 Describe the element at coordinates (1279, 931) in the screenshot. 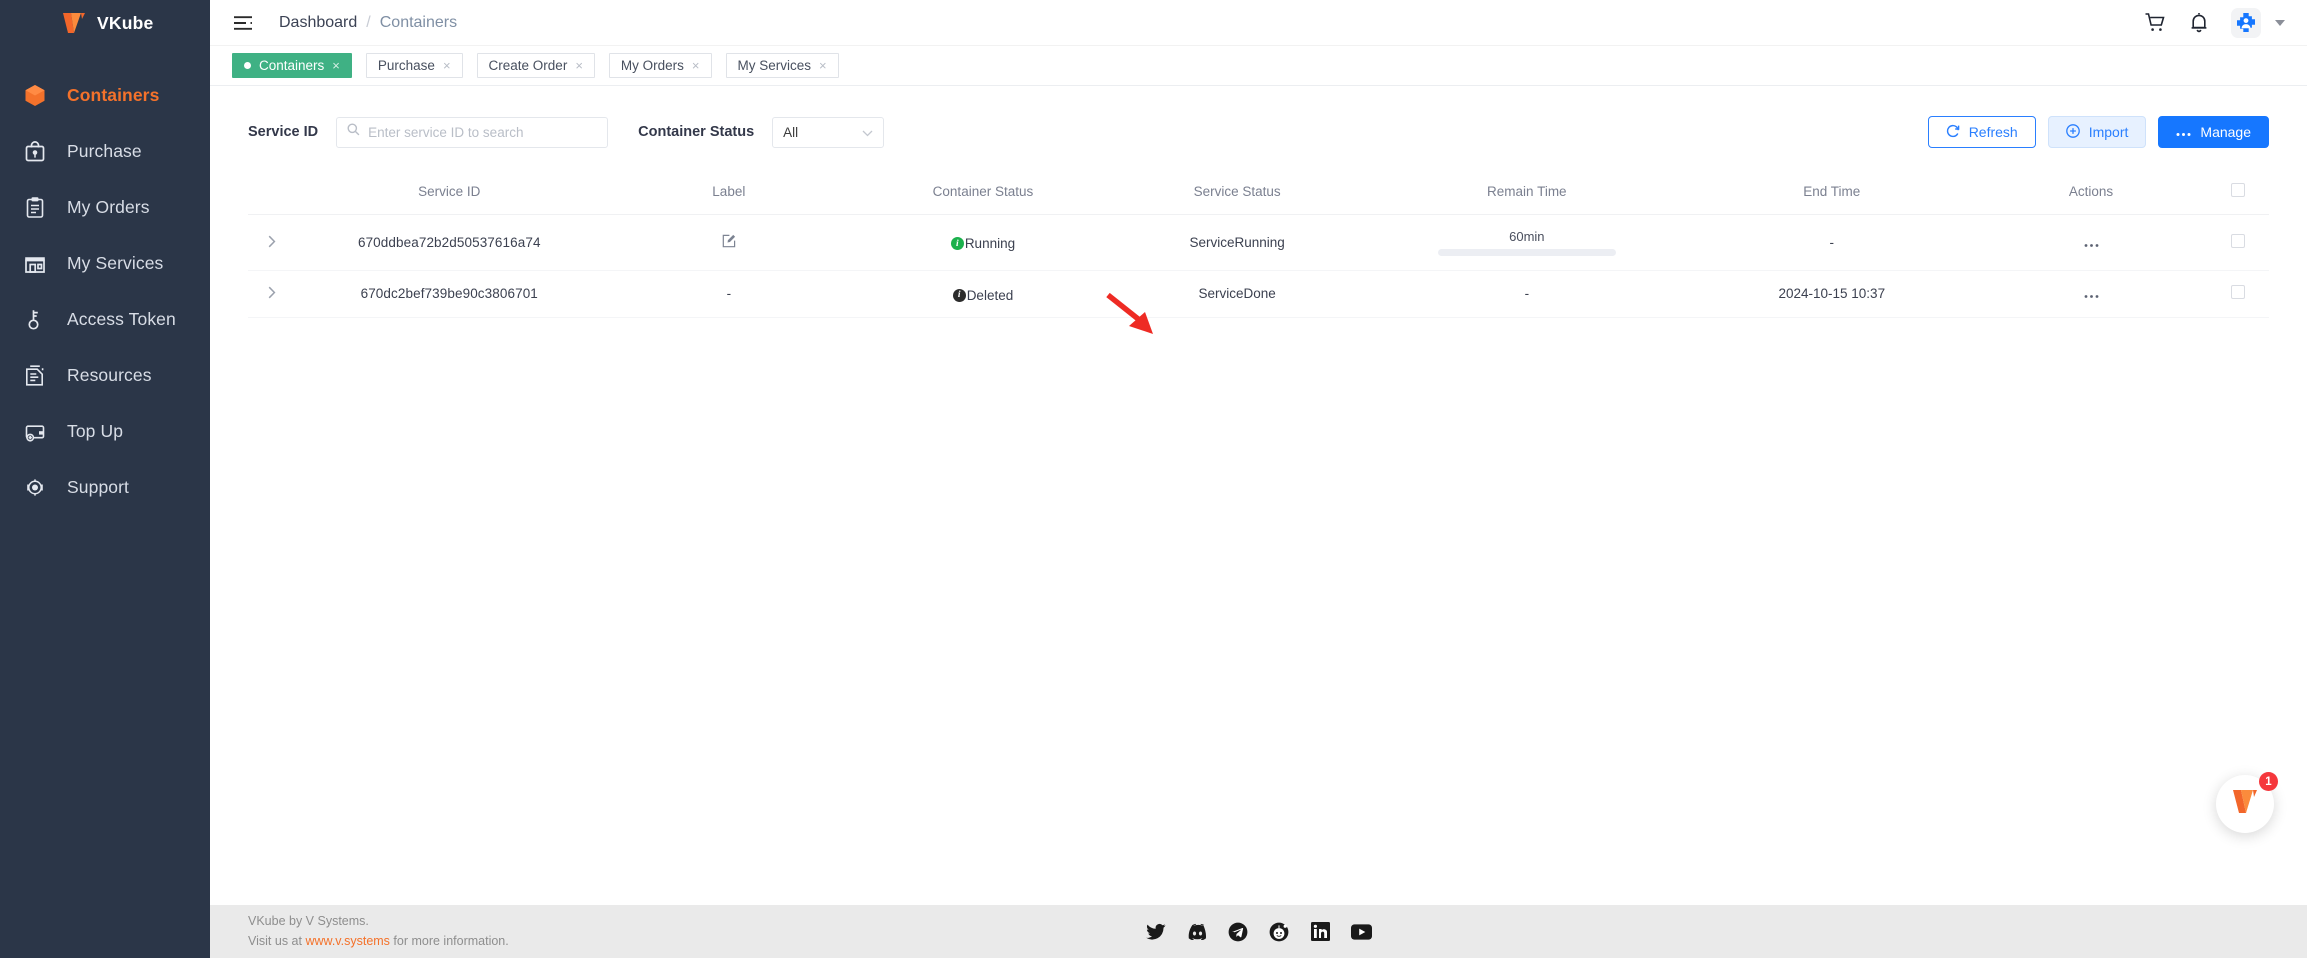

I see `reddit-icon` at that location.